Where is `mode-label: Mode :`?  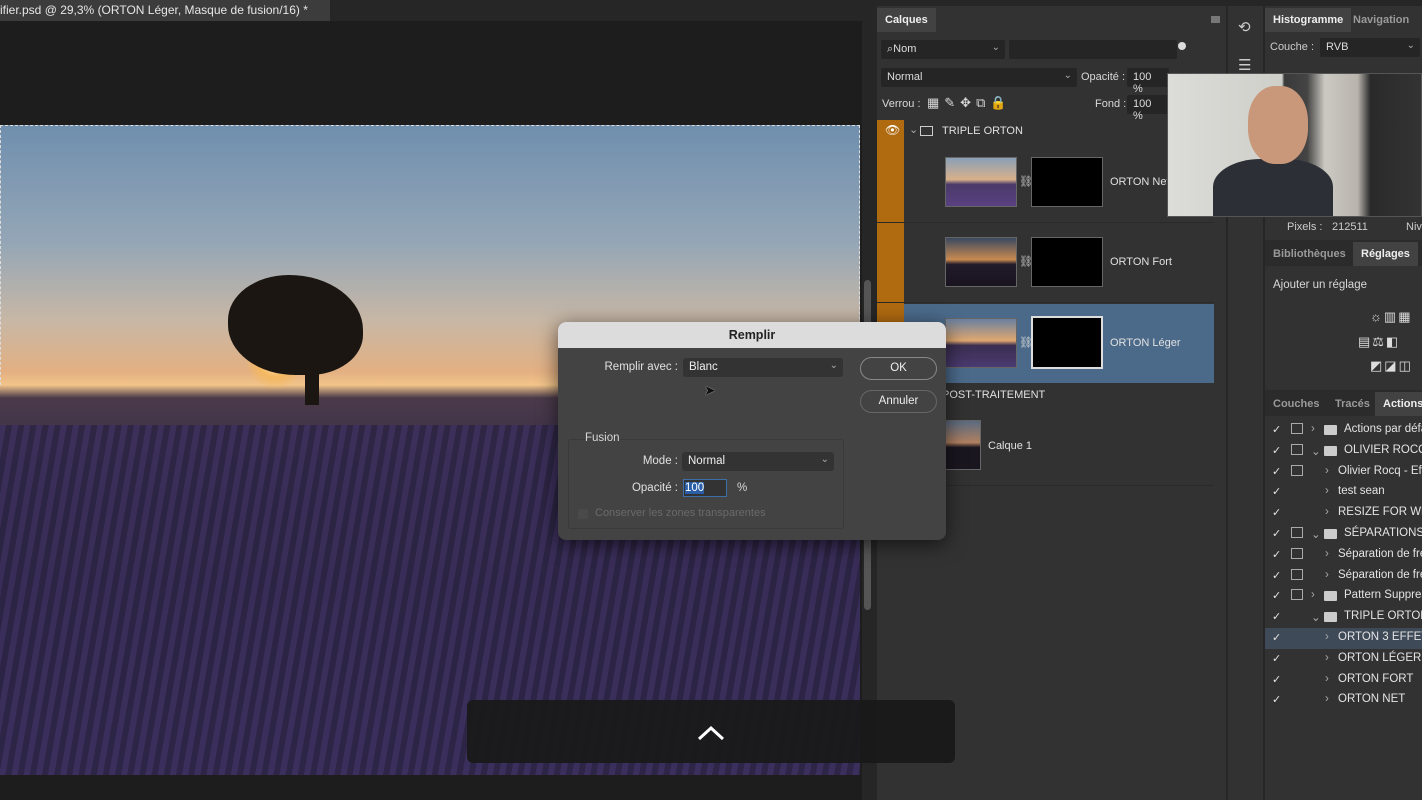
mode-label: Mode : is located at coordinates (660, 461).